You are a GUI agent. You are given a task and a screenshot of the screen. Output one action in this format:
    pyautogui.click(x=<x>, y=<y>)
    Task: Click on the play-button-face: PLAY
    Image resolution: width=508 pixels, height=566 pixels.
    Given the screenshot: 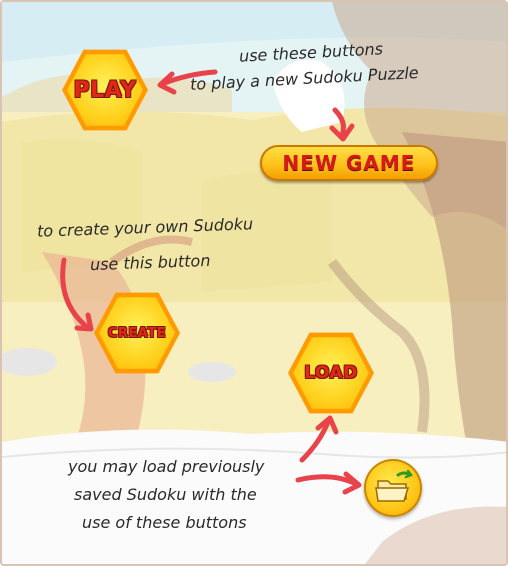 What is the action you would take?
    pyautogui.click(x=105, y=90)
    